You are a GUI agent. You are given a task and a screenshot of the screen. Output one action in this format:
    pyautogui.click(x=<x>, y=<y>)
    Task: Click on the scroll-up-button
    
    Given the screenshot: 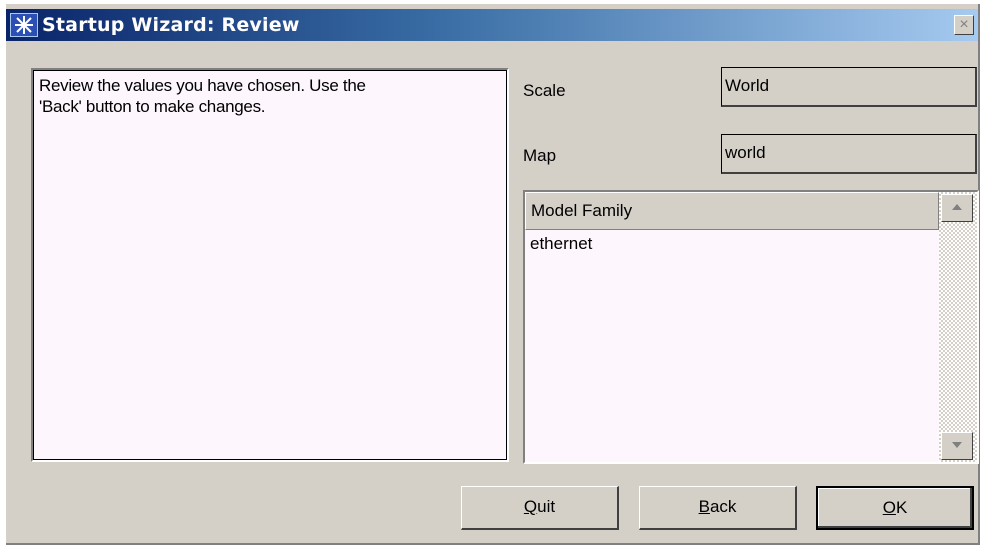 What is the action you would take?
    pyautogui.click(x=957, y=208)
    